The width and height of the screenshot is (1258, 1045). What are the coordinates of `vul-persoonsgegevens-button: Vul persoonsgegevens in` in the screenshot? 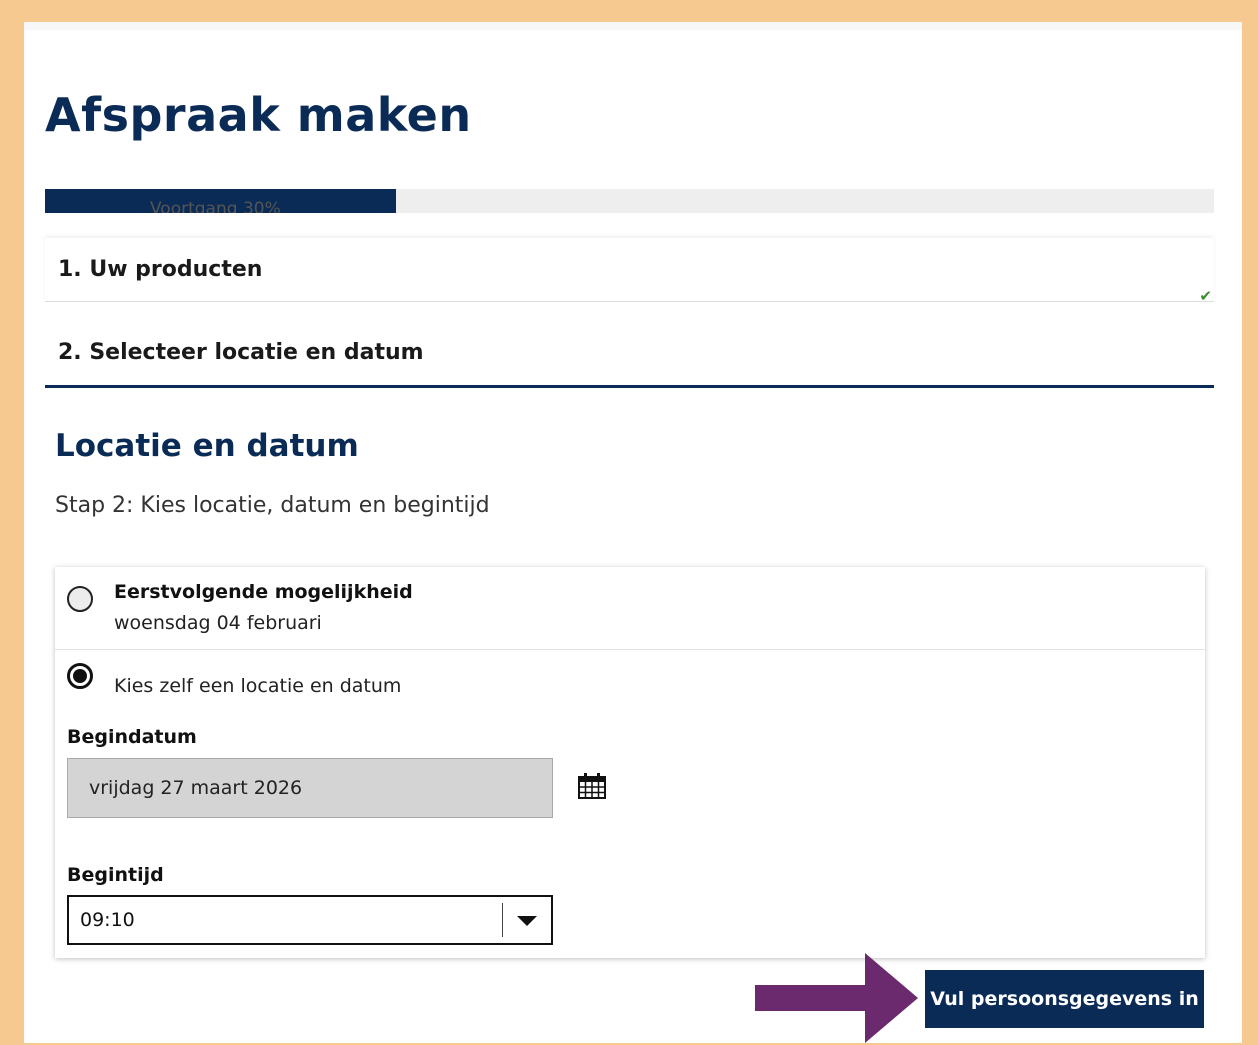 It's located at (1064, 999).